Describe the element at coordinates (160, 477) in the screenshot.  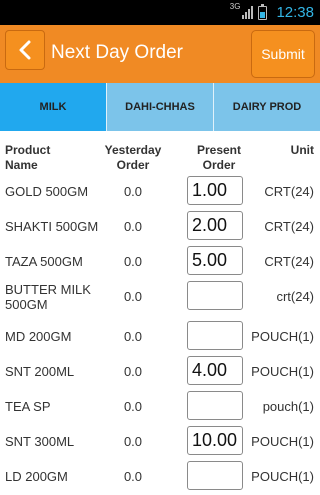
I see `table-row: LD 200GM 0.0 POUCH(1)` at that location.